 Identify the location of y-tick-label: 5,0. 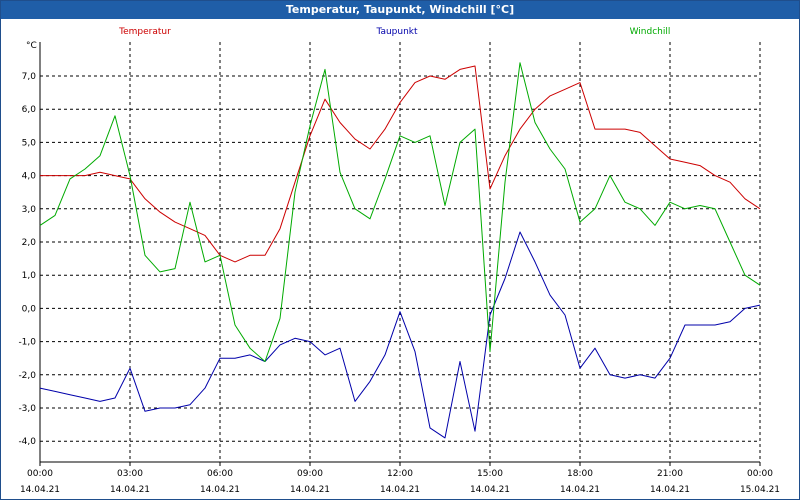
(29, 143).